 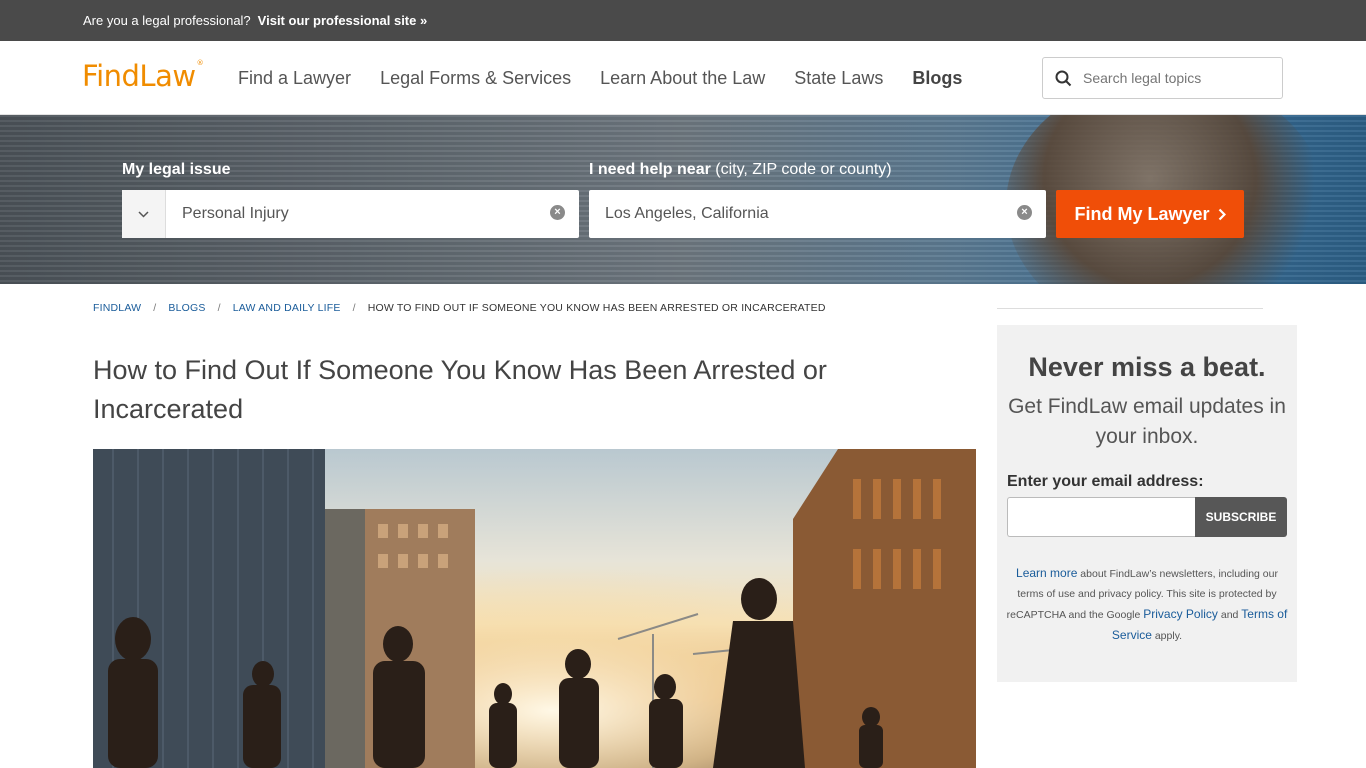 I want to click on breadcrumb-findlaw: FINDLAW, so click(x=117, y=308).